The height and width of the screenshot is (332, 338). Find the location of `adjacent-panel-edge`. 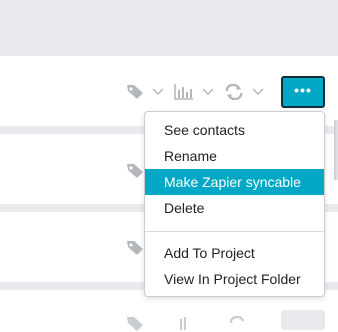

adjacent-panel-edge is located at coordinates (336, 150).